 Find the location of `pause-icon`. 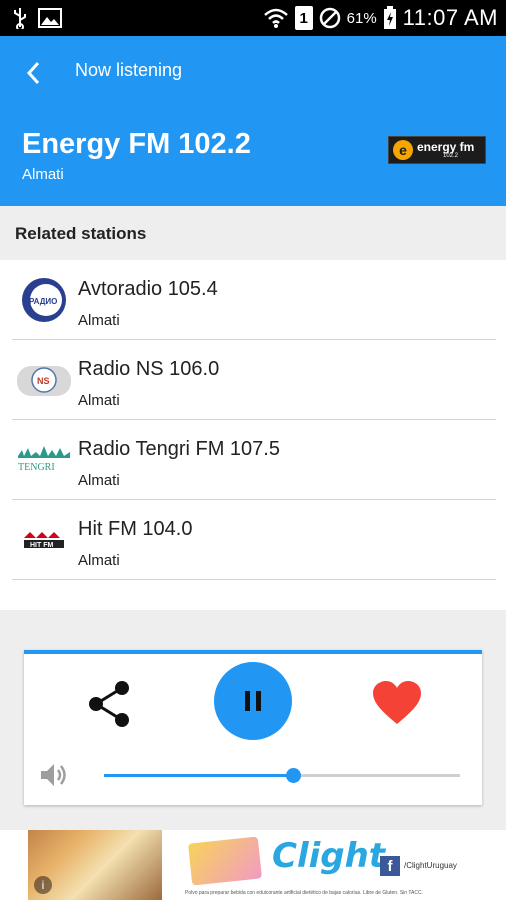

pause-icon is located at coordinates (253, 701).